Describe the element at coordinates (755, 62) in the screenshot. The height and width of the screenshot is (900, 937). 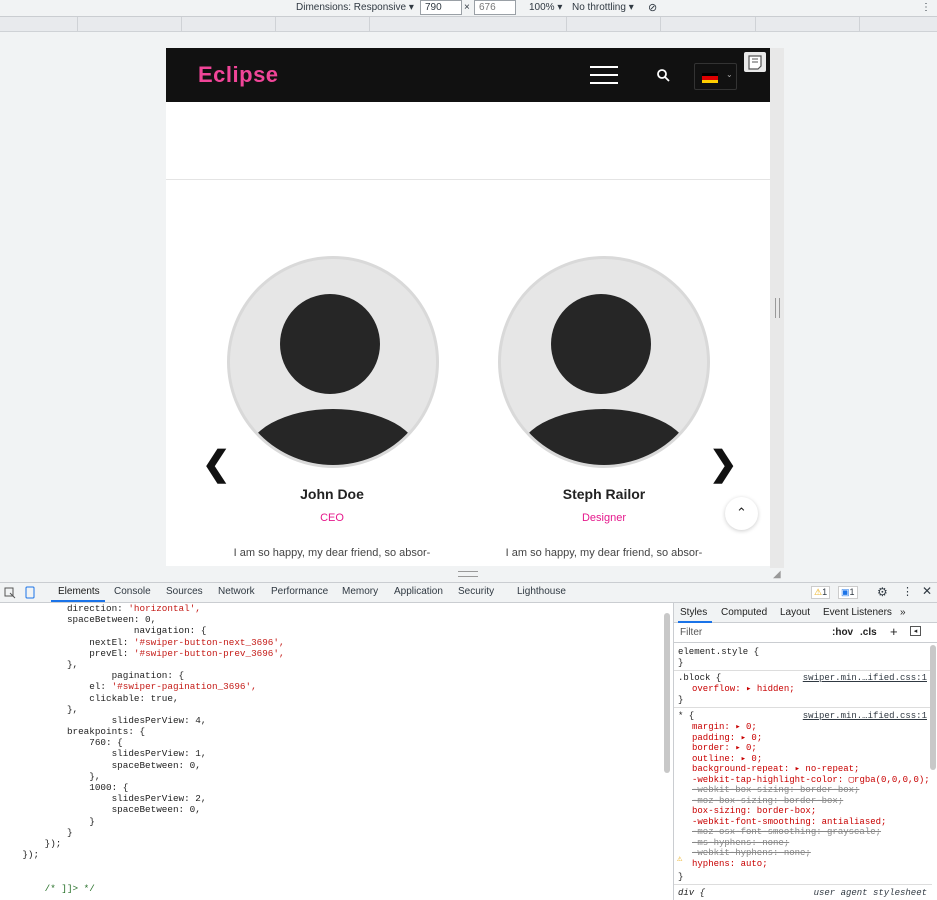
I see `contact-icon` at that location.